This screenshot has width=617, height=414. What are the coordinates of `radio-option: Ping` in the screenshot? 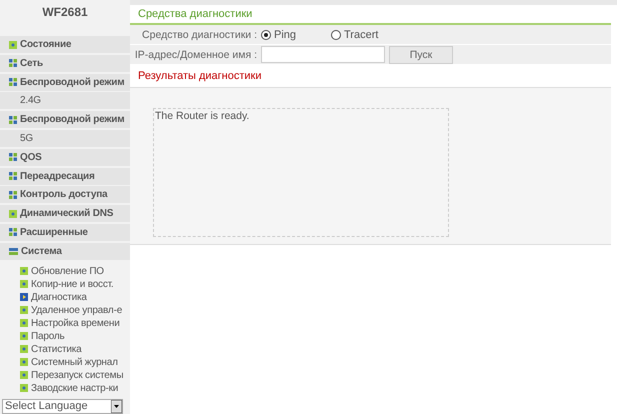 It's located at (296, 34).